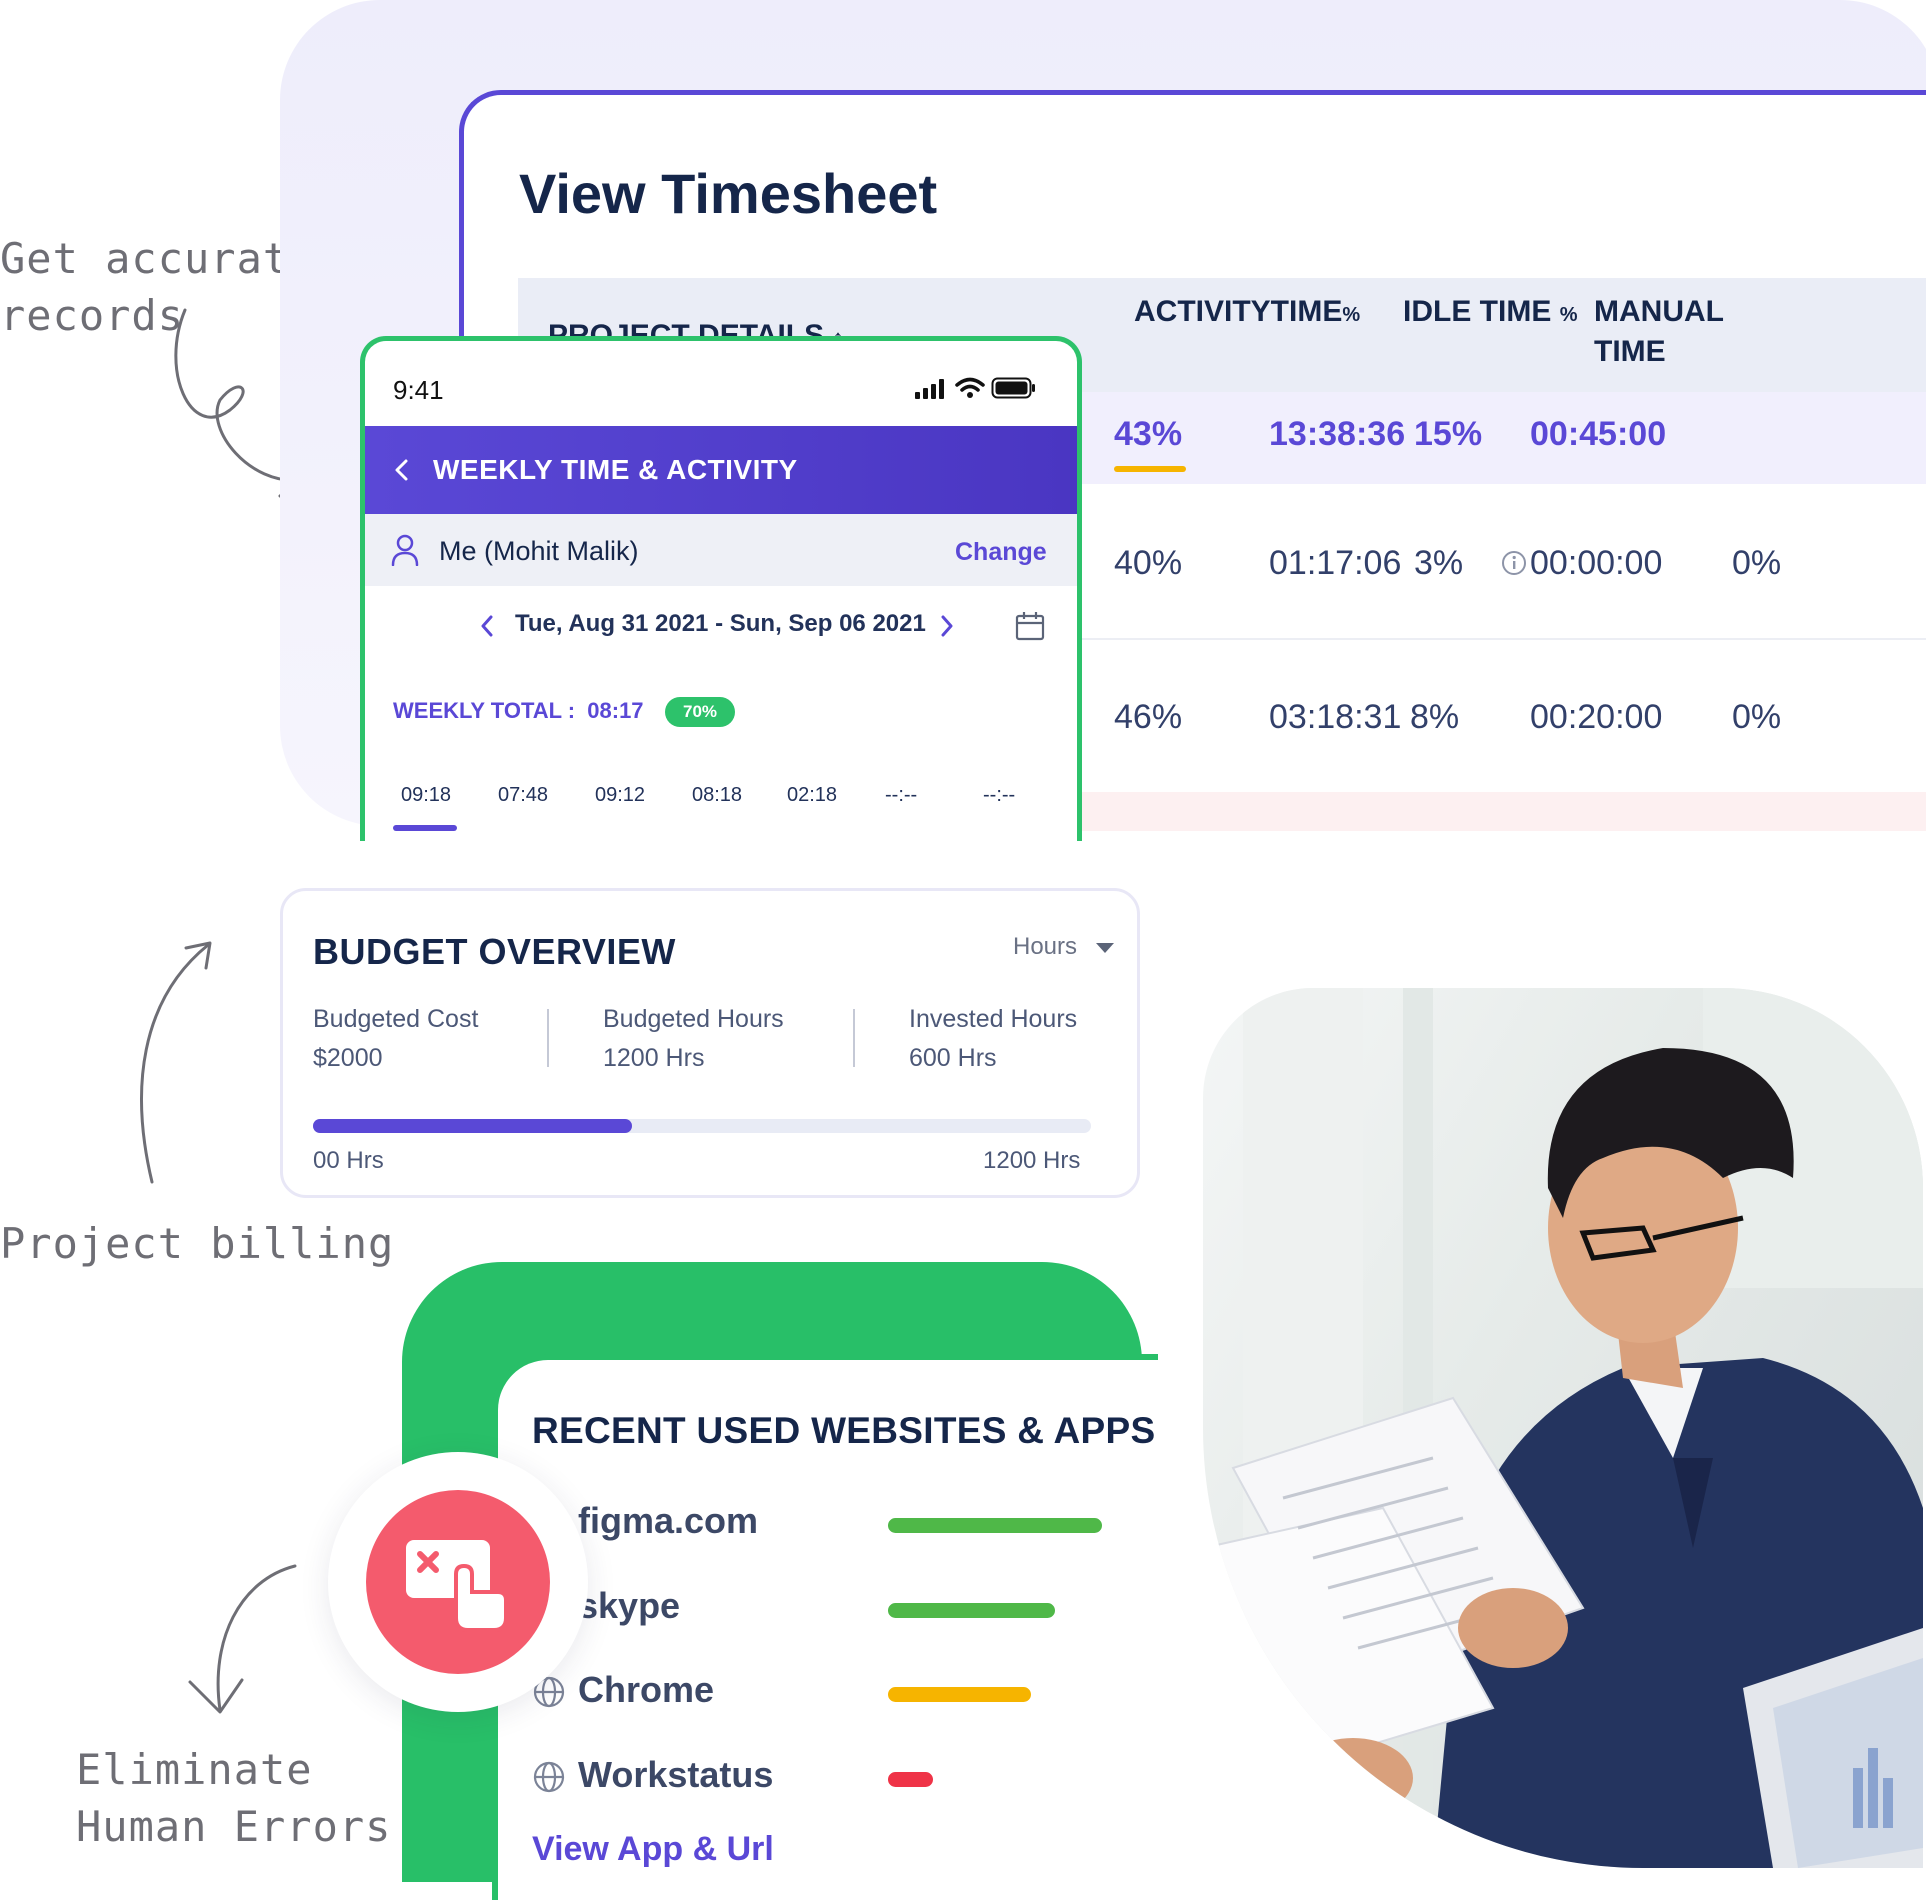  I want to click on weekly-percent-badge: 70%, so click(700, 712).